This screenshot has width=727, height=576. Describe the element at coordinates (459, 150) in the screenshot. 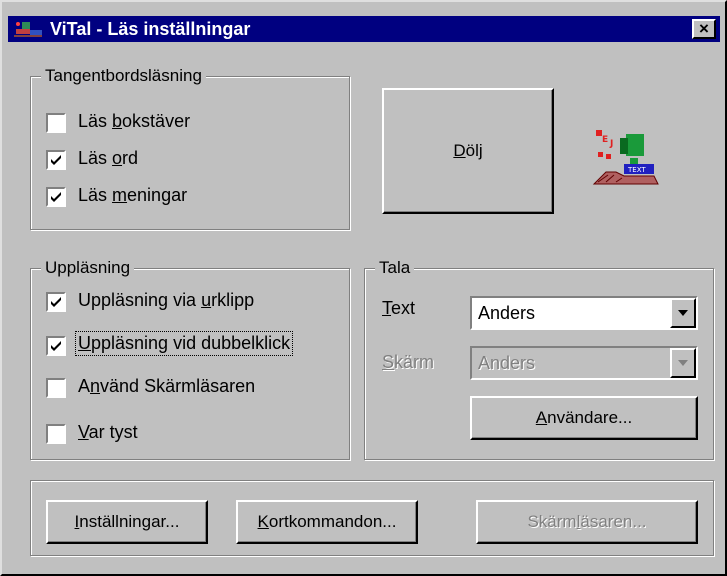

I see `label-hotkey: D` at that location.